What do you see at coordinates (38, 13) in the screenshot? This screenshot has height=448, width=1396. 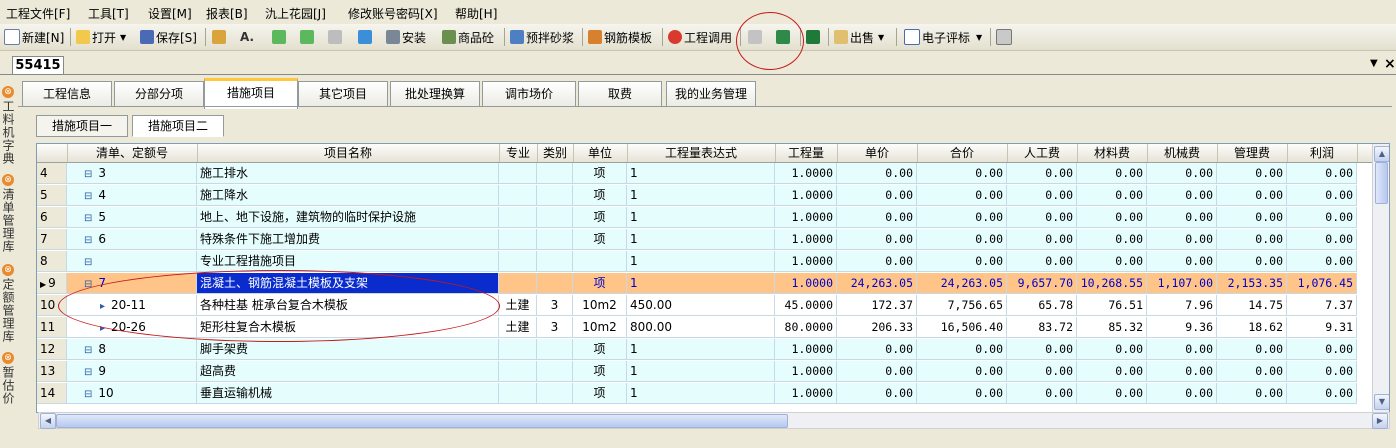 I see `menu-file: 工程文件[F]` at bounding box center [38, 13].